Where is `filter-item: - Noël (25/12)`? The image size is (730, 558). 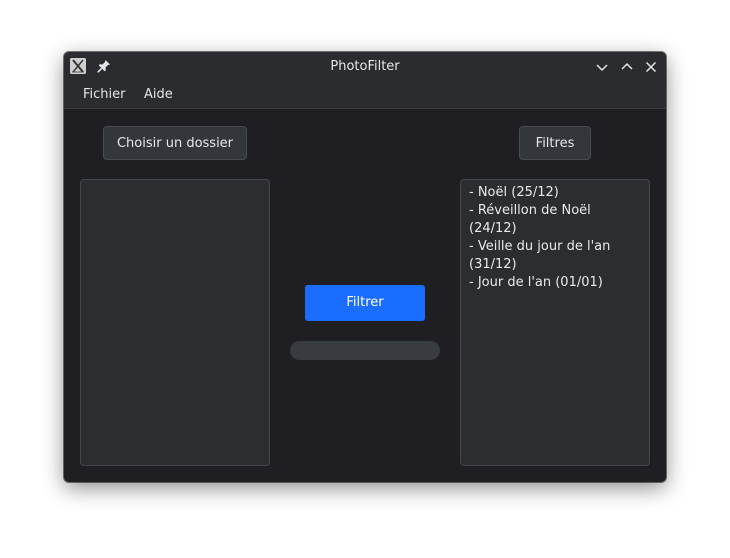 filter-item: - Noël (25/12) is located at coordinates (555, 193).